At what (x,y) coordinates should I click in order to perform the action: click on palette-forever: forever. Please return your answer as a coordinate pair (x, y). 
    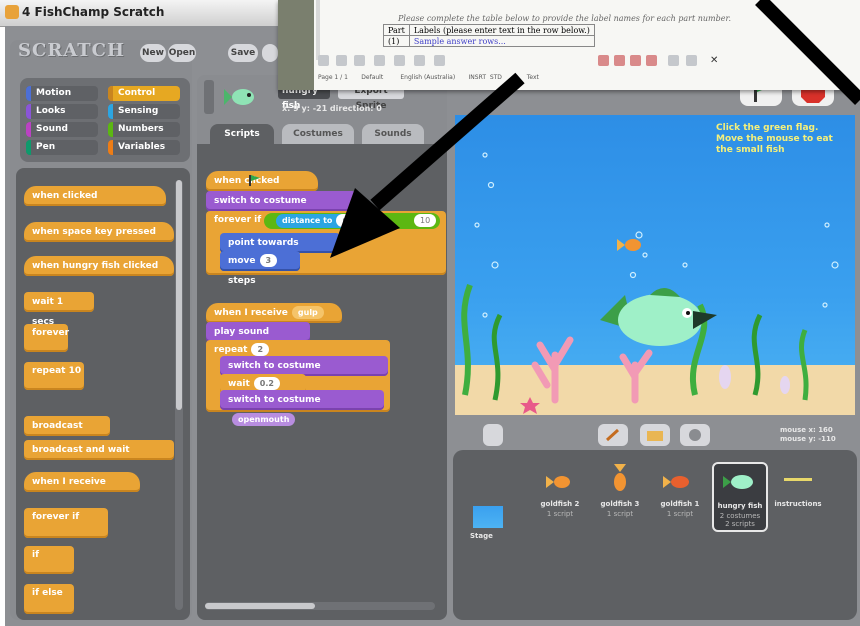
    Looking at the image, I should click on (46, 338).